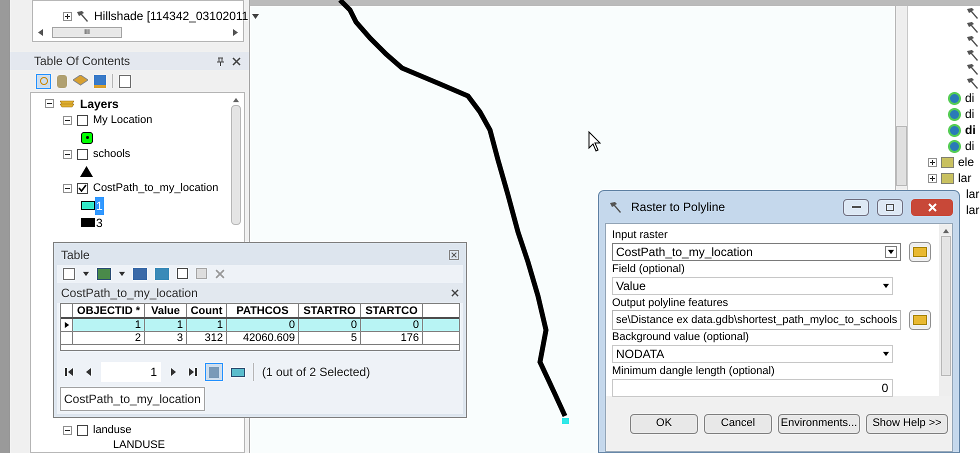  What do you see at coordinates (99, 103) in the screenshot?
I see `layers-root: Layers` at bounding box center [99, 103].